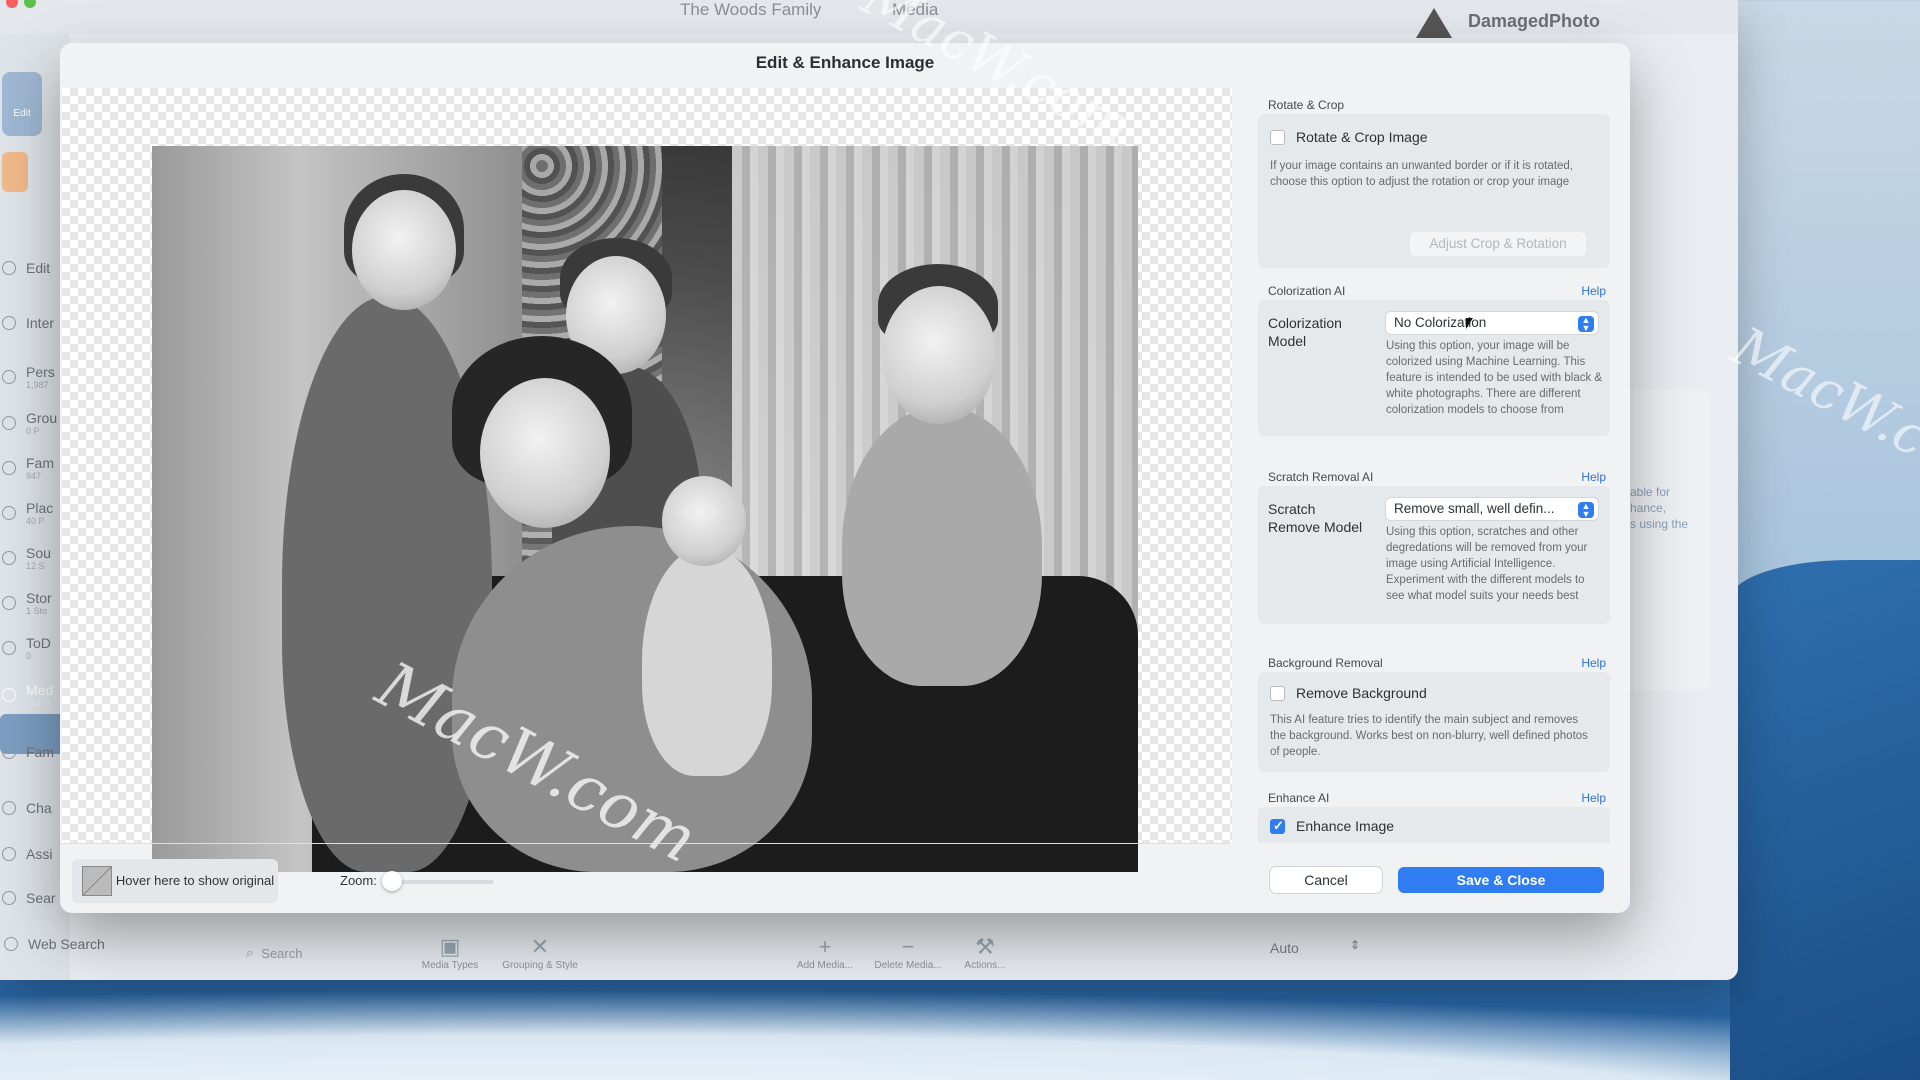  I want to click on book-icon, so click(9, 558).